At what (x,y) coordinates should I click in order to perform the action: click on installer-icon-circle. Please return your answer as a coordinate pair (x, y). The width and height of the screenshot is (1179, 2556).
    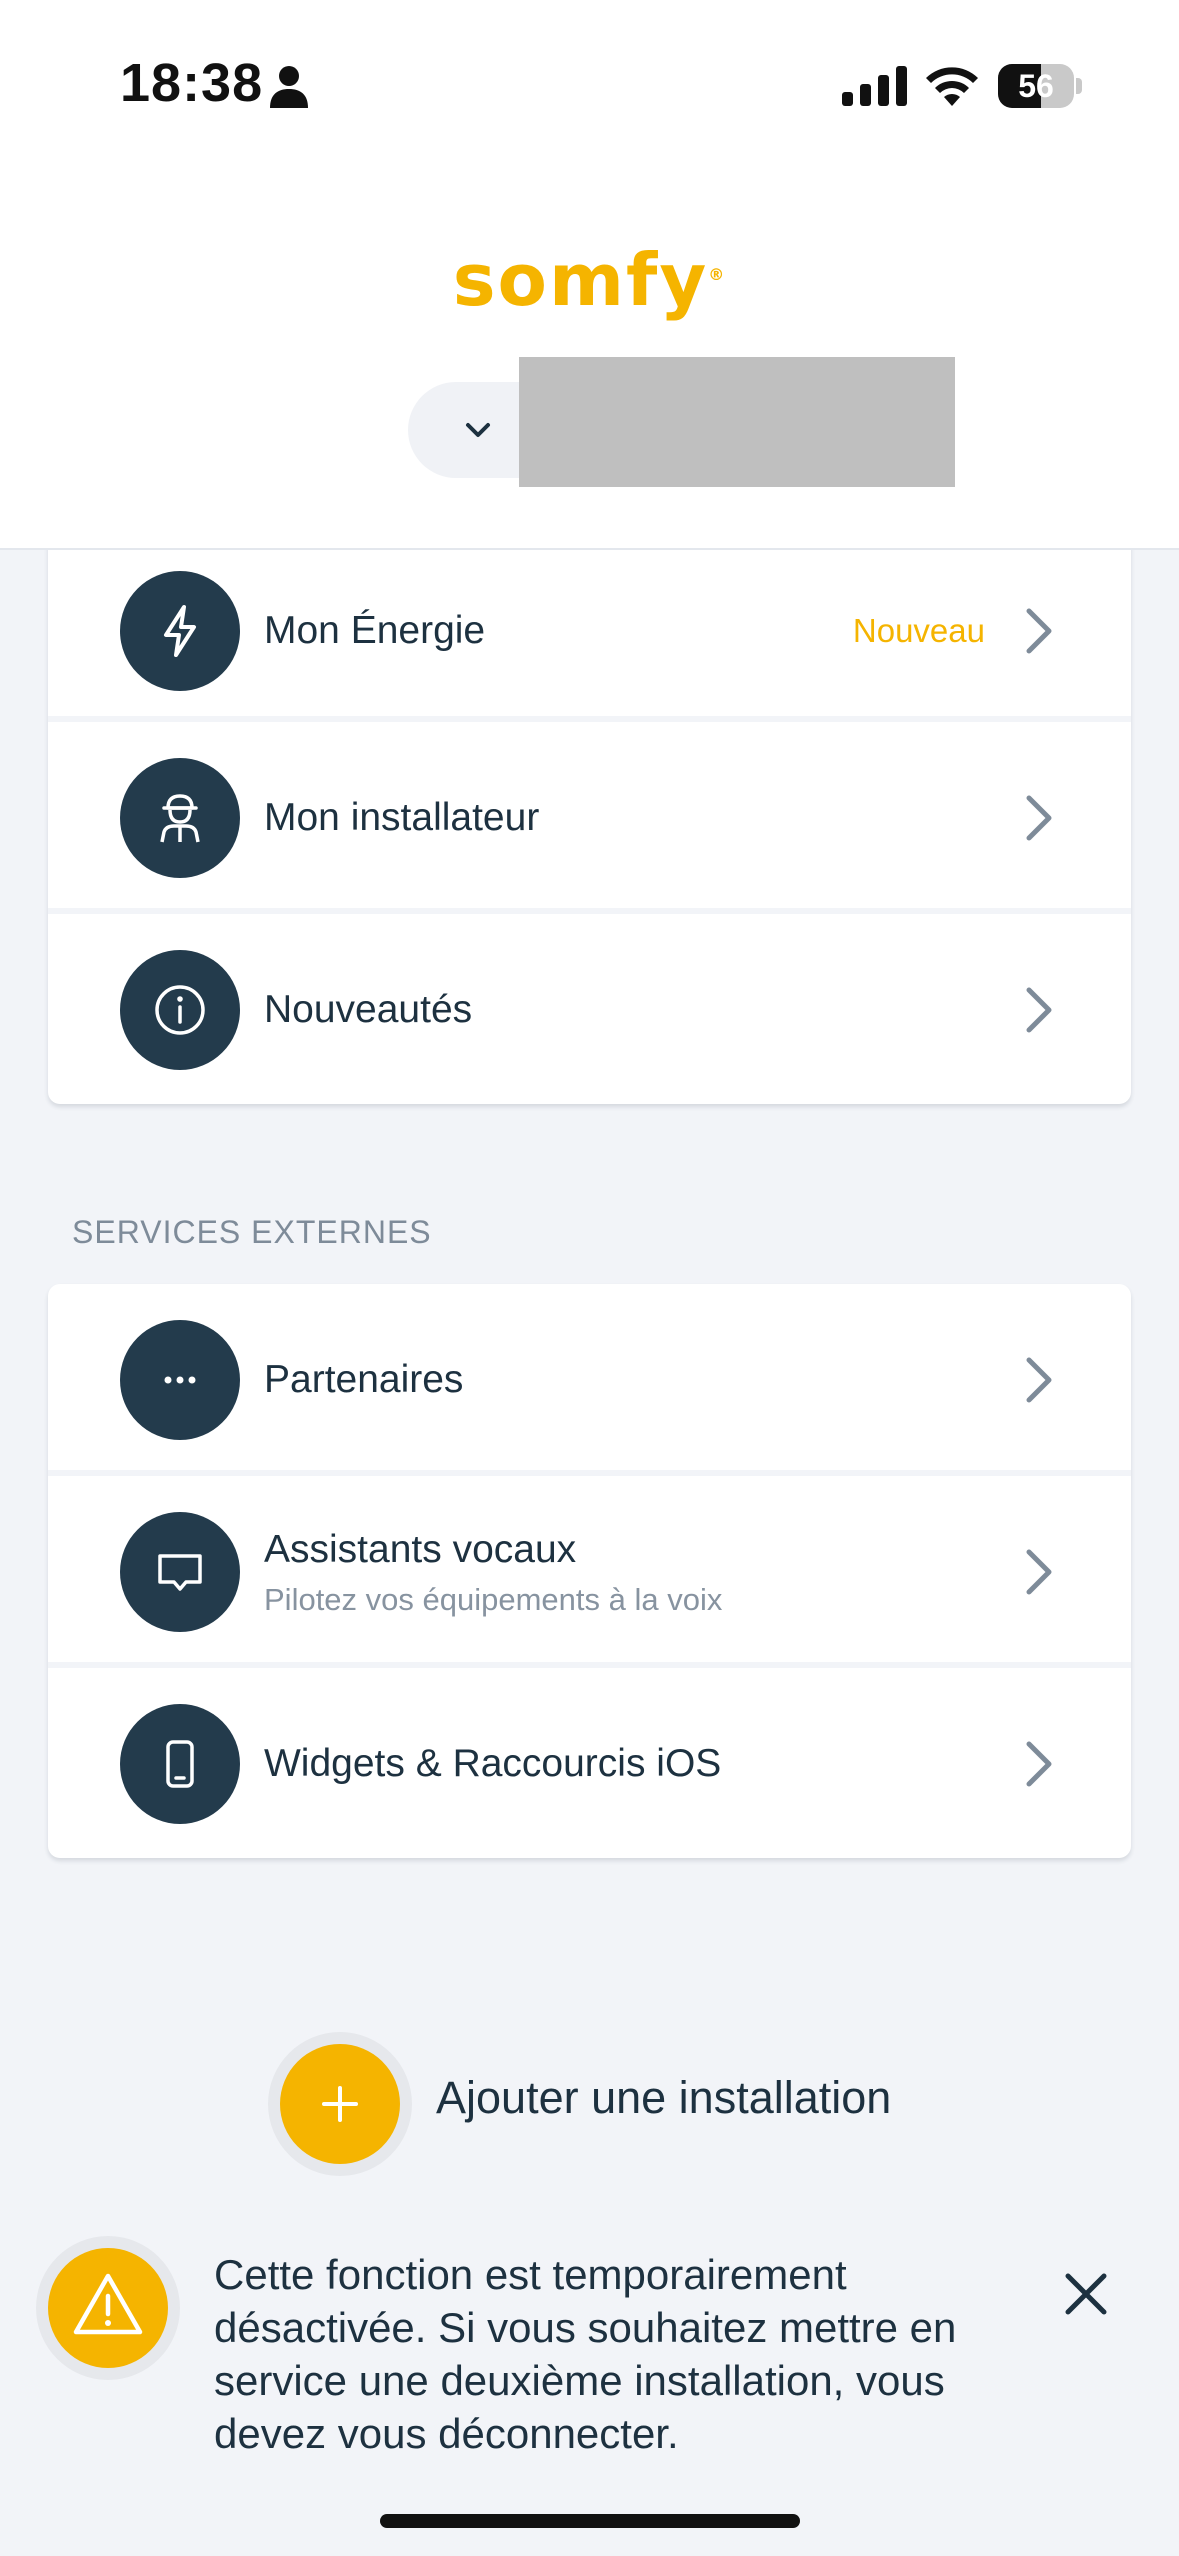
    Looking at the image, I should click on (180, 818).